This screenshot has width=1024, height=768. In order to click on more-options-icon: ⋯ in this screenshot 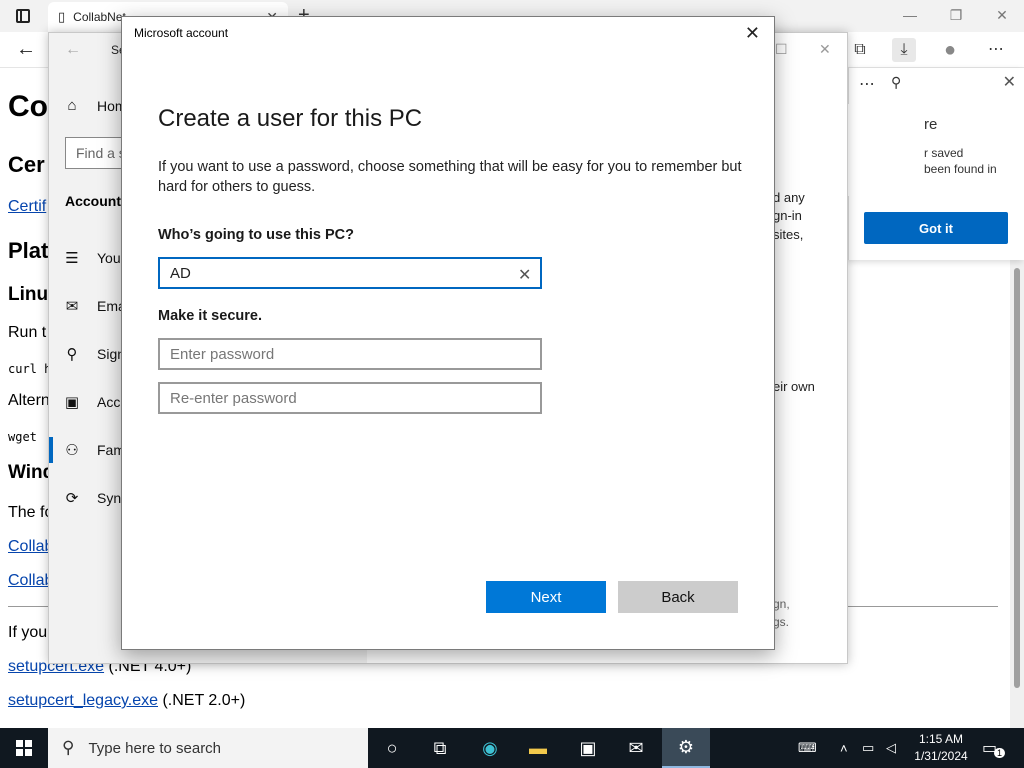, I will do `click(996, 50)`.